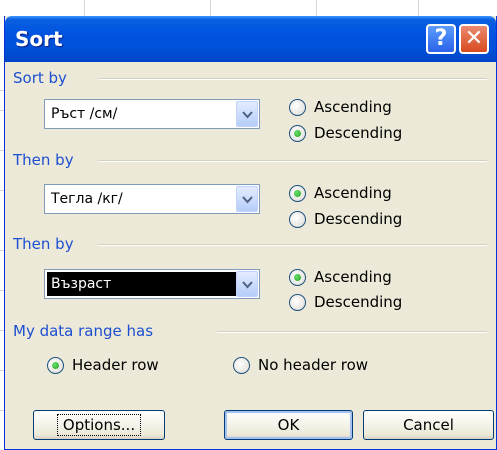 This screenshot has width=497, height=450. I want to click on close-button: ✕, so click(474, 39).